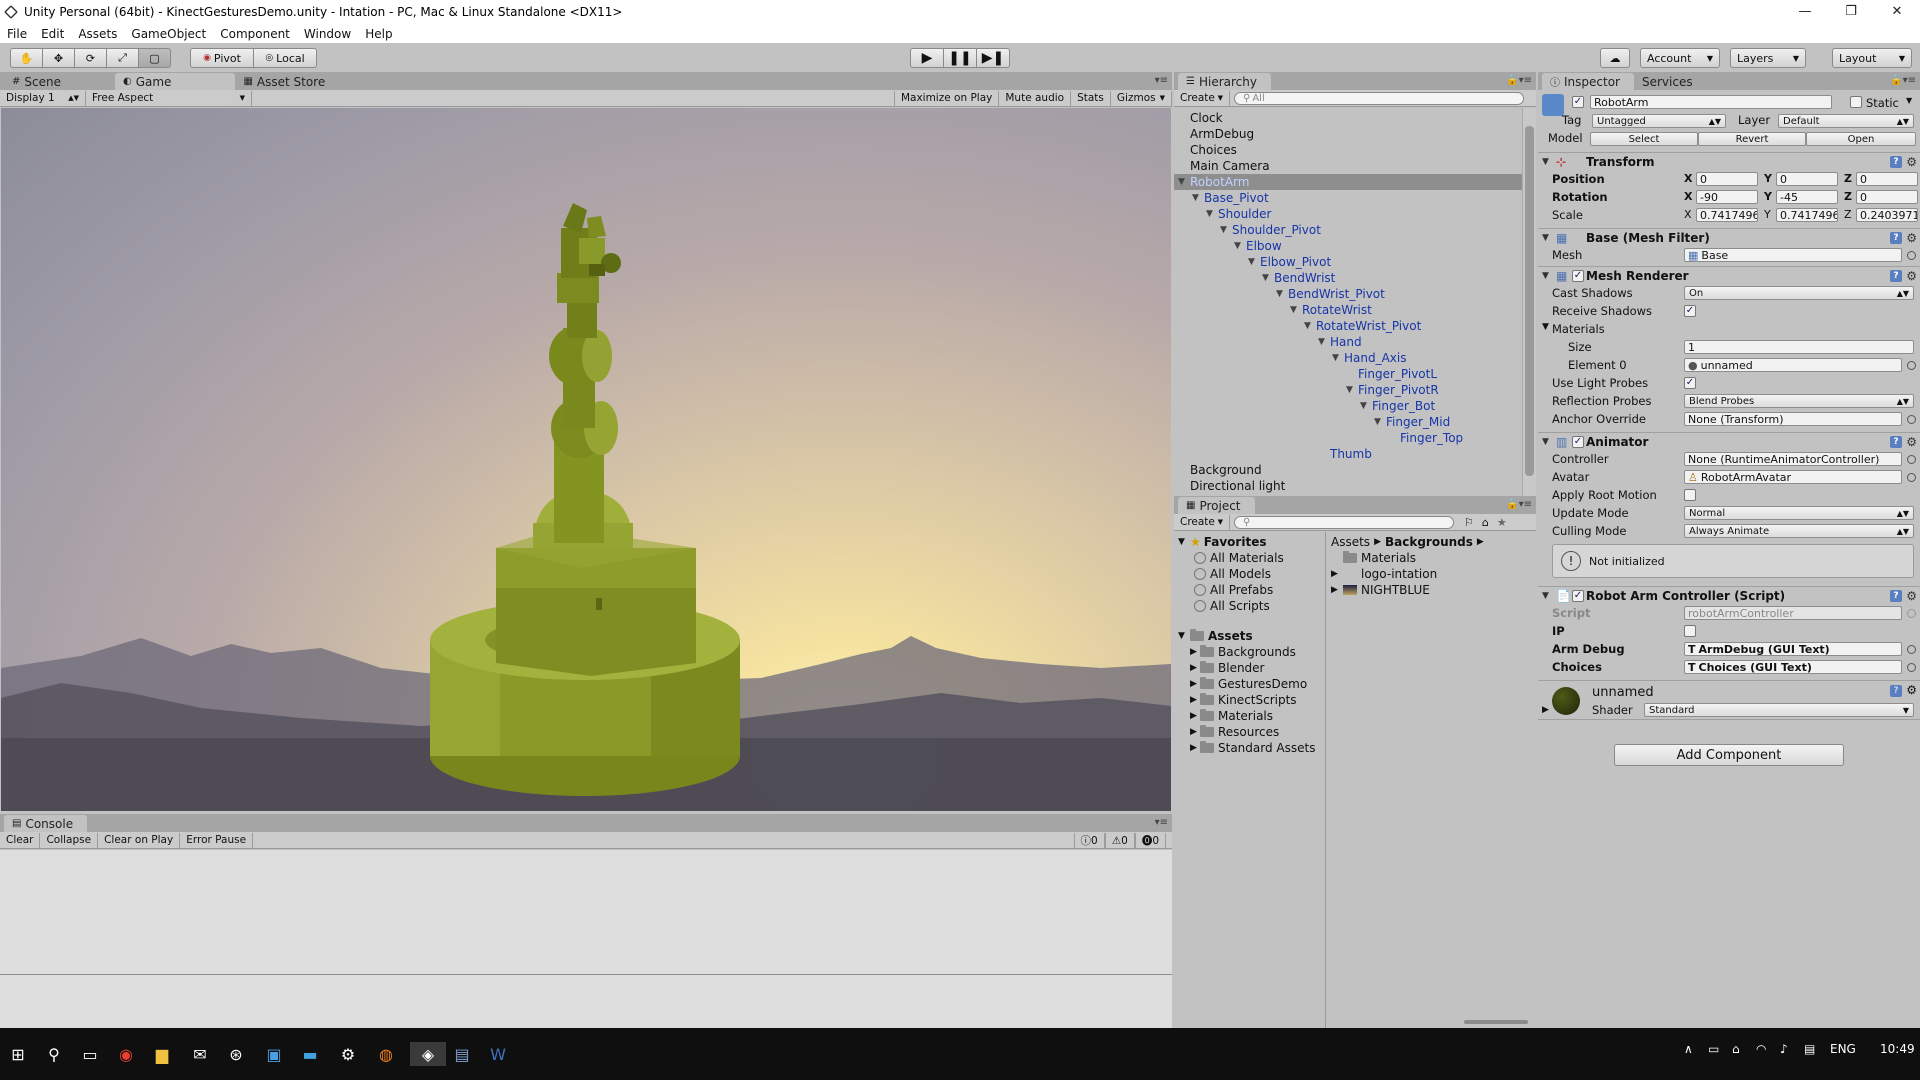 This screenshot has height=1080, width=1920. Describe the element at coordinates (1690, 311) in the screenshot. I see `receive-shadows-checkbox: ✓` at that location.